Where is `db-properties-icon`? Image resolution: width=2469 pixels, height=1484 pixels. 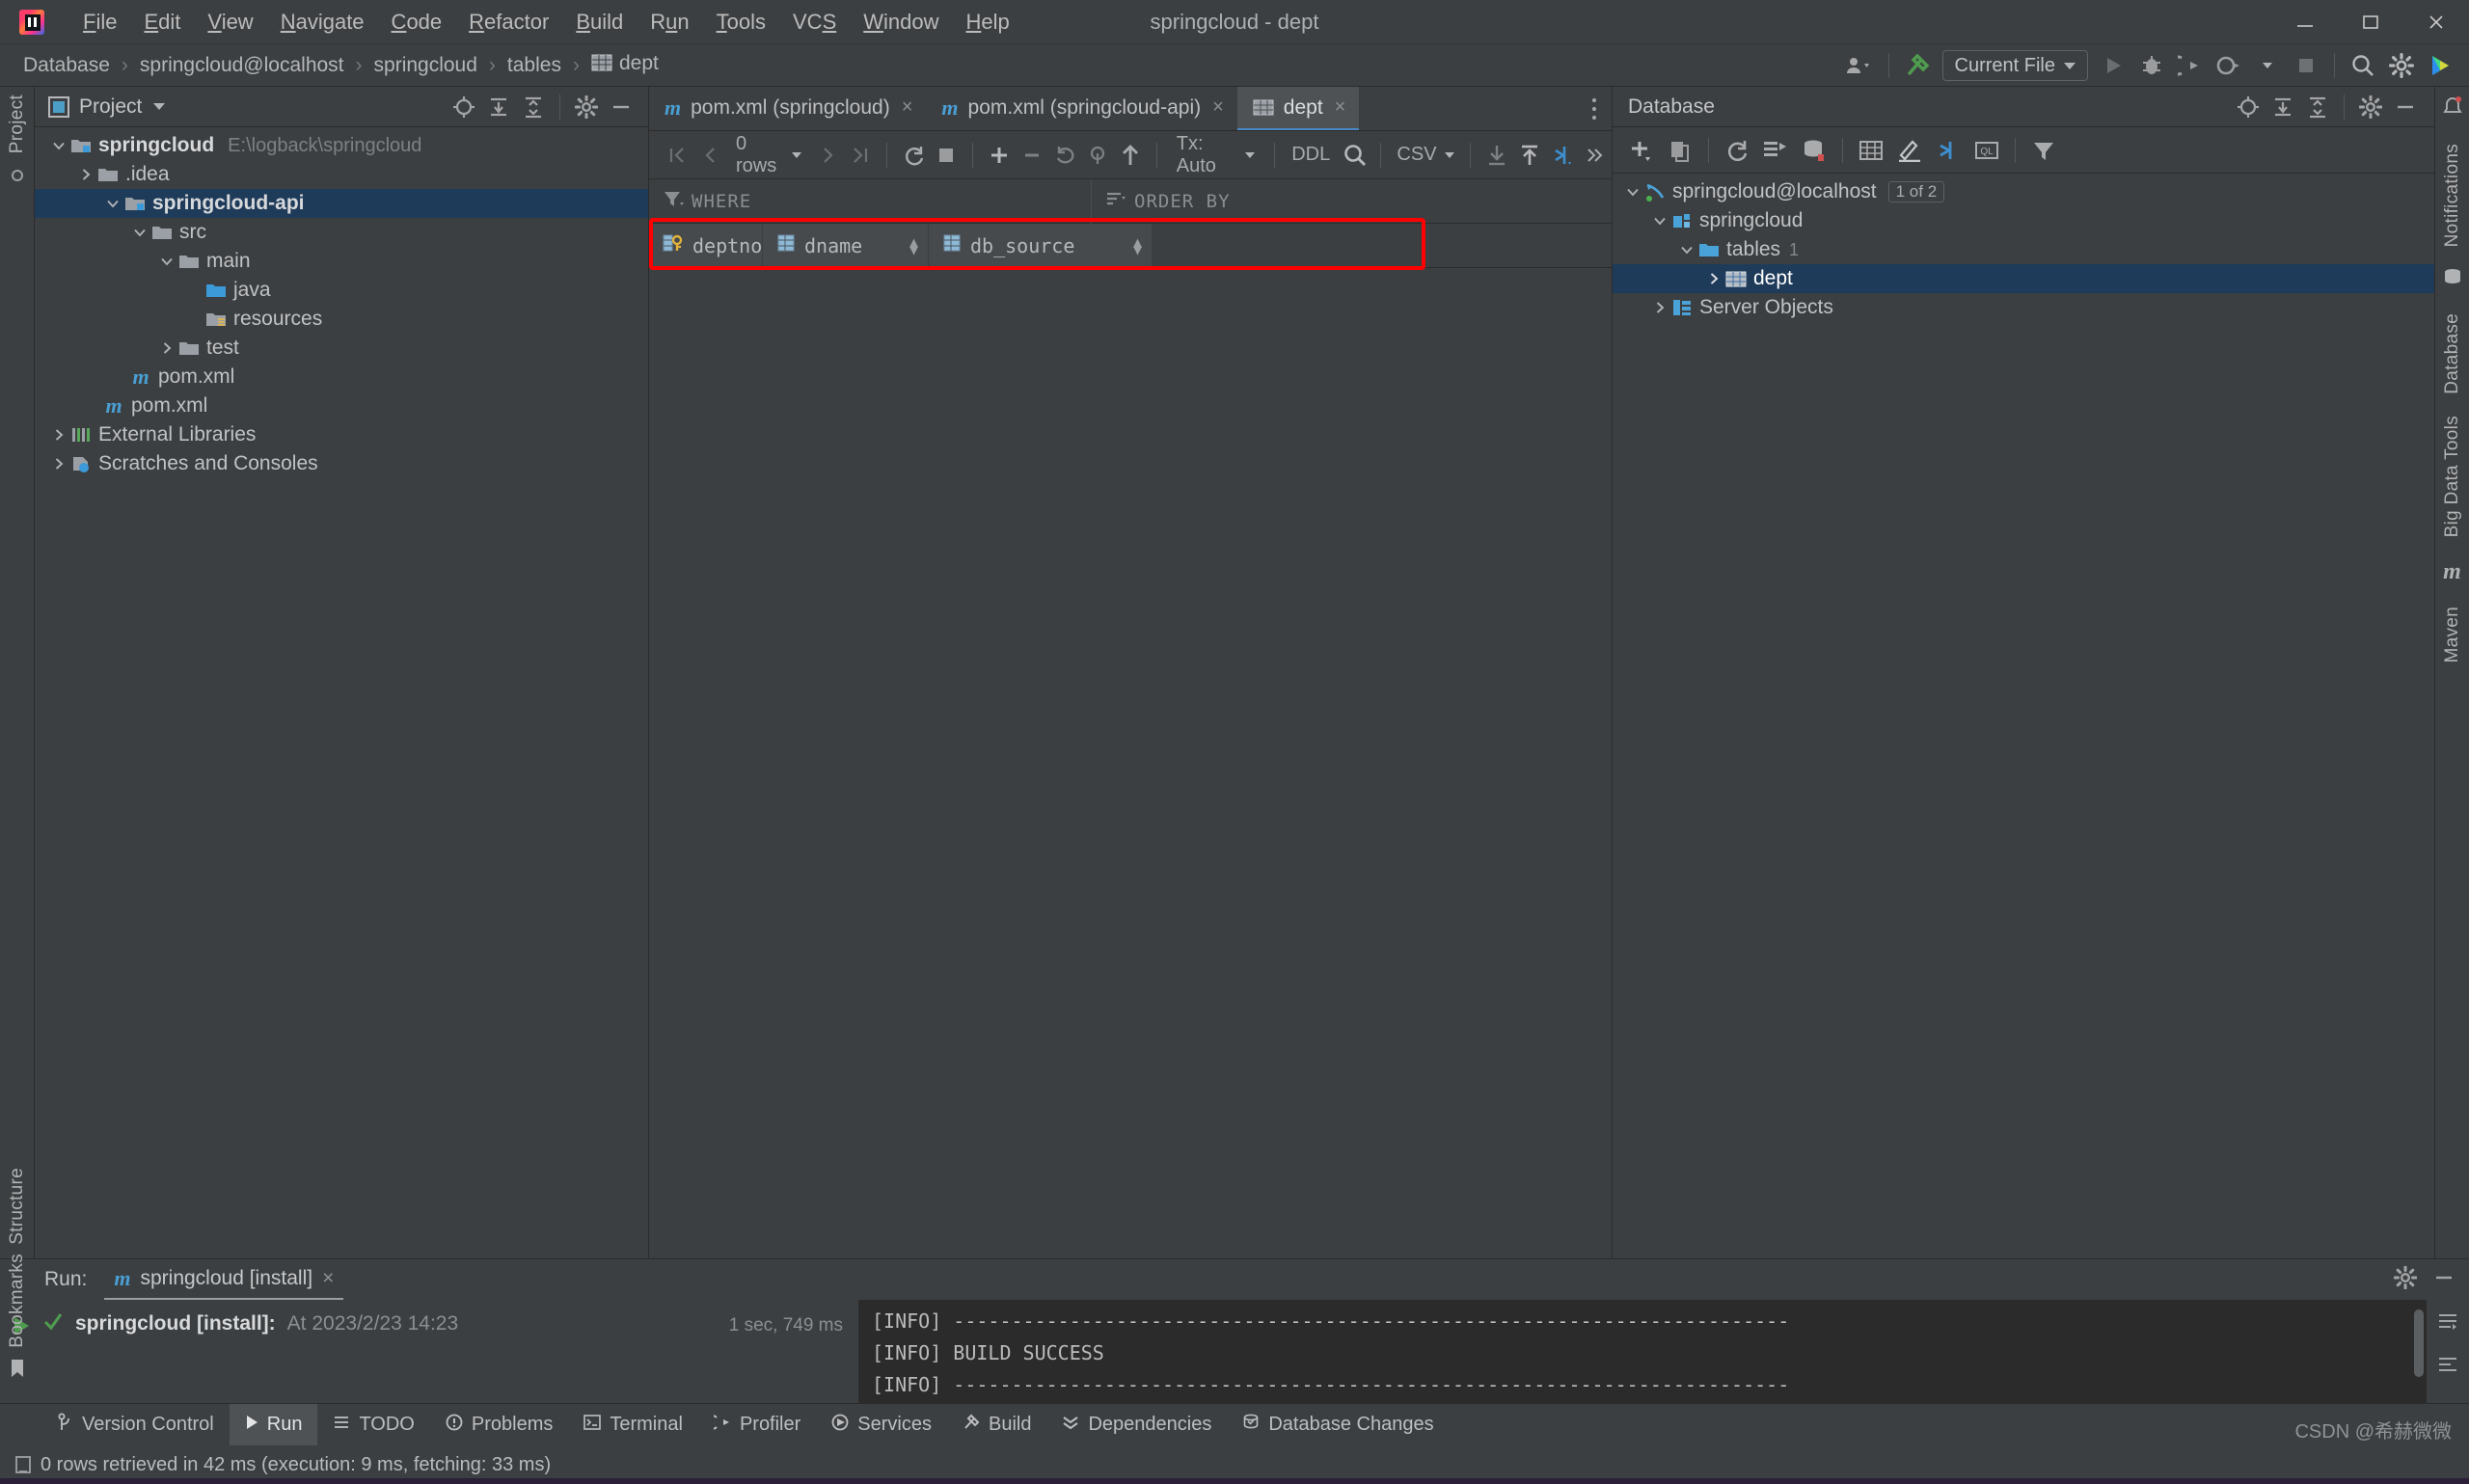
db-properties-icon is located at coordinates (1814, 150).